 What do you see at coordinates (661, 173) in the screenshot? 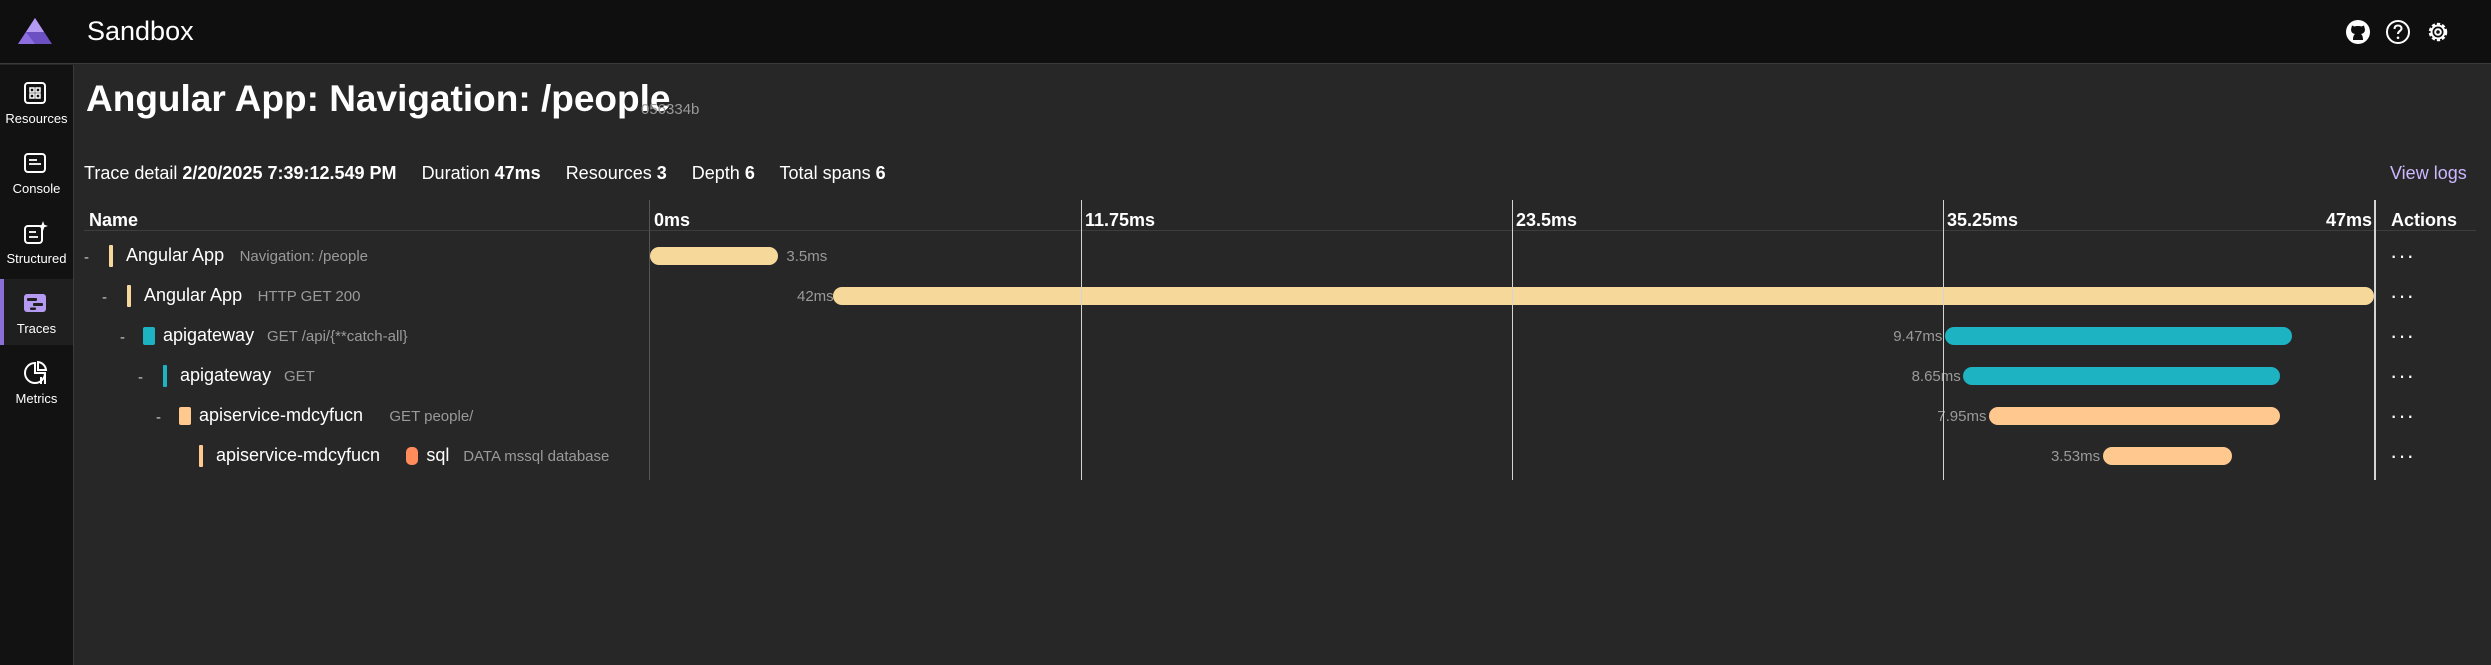
I see `trace-resources-value: 3` at bounding box center [661, 173].